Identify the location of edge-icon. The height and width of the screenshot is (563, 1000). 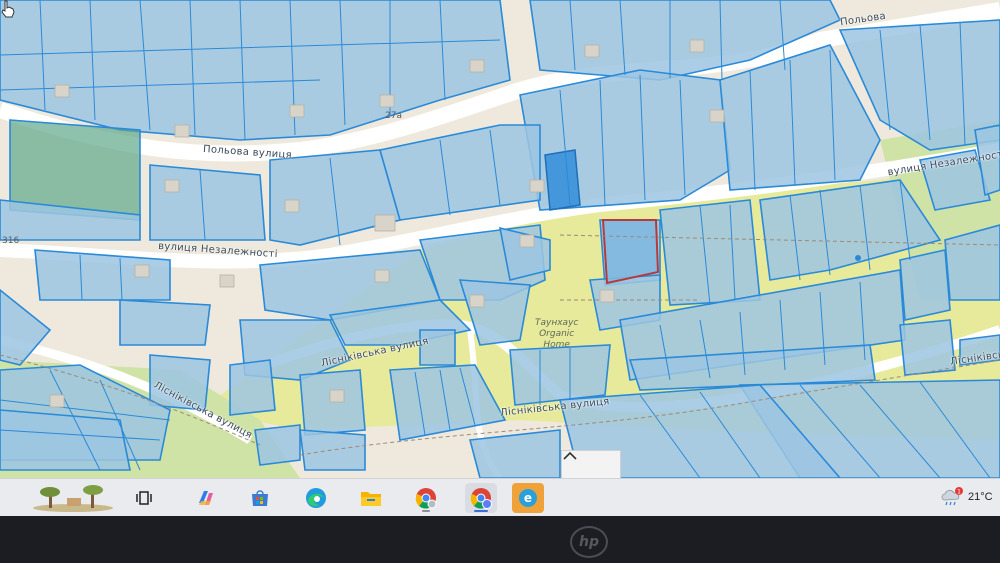
(316, 498).